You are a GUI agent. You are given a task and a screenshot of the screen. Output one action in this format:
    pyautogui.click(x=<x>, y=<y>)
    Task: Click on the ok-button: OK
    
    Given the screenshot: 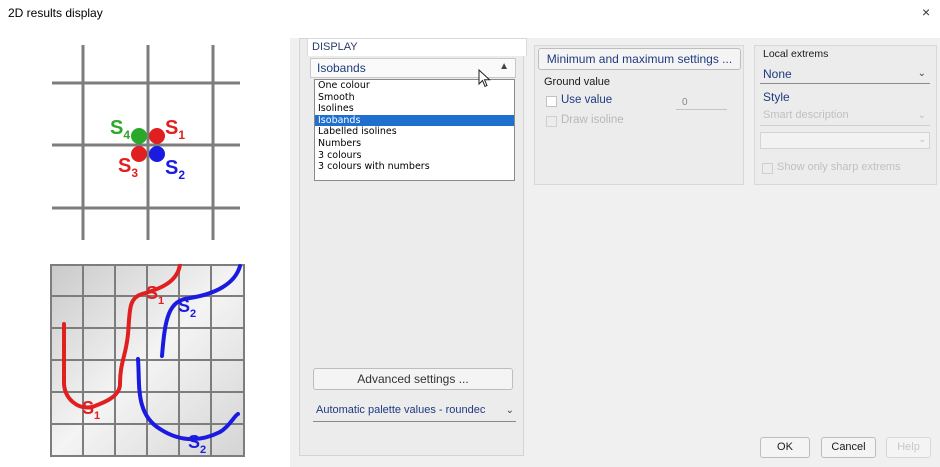 What is the action you would take?
    pyautogui.click(x=785, y=447)
    